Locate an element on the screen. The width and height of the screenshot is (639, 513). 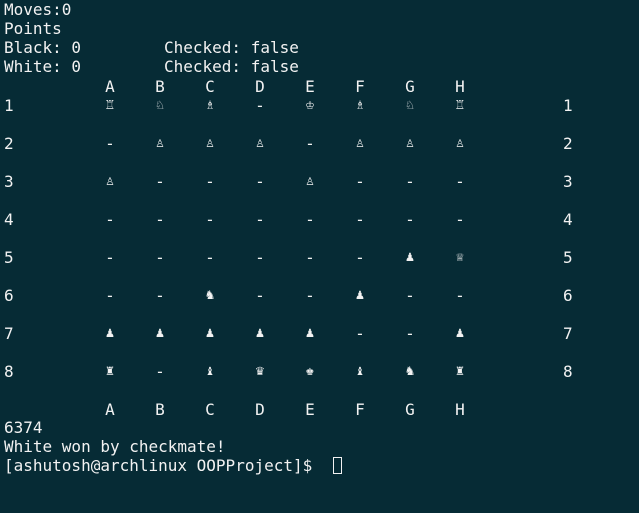
column-label-top-c: C is located at coordinates (210, 86).